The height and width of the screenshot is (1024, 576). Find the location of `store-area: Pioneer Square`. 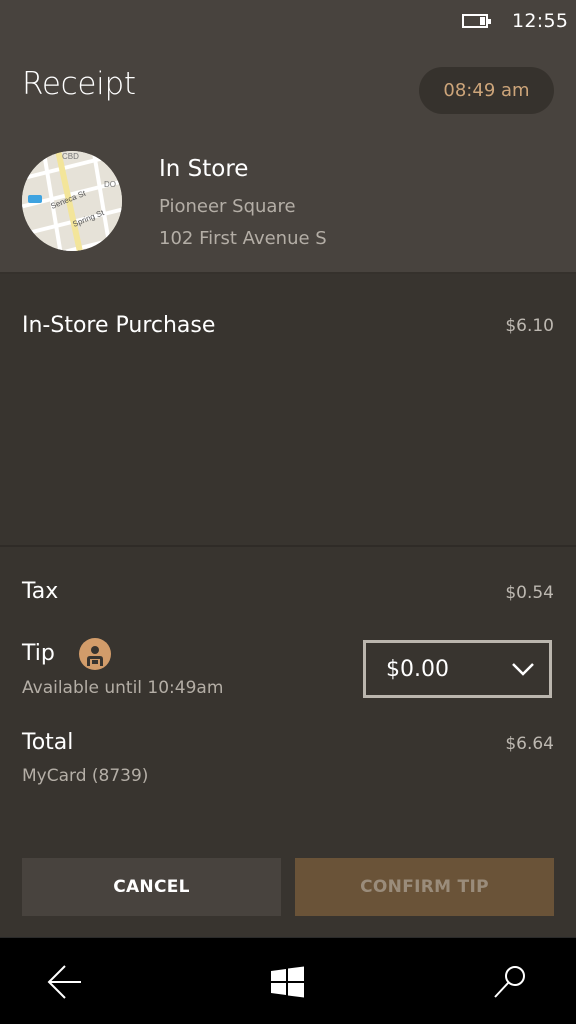

store-area: Pioneer Square is located at coordinates (227, 206).